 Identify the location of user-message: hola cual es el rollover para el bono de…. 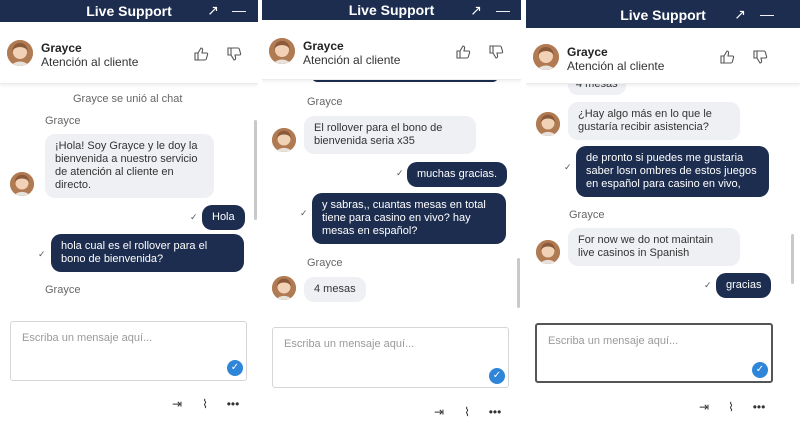
(147, 253).